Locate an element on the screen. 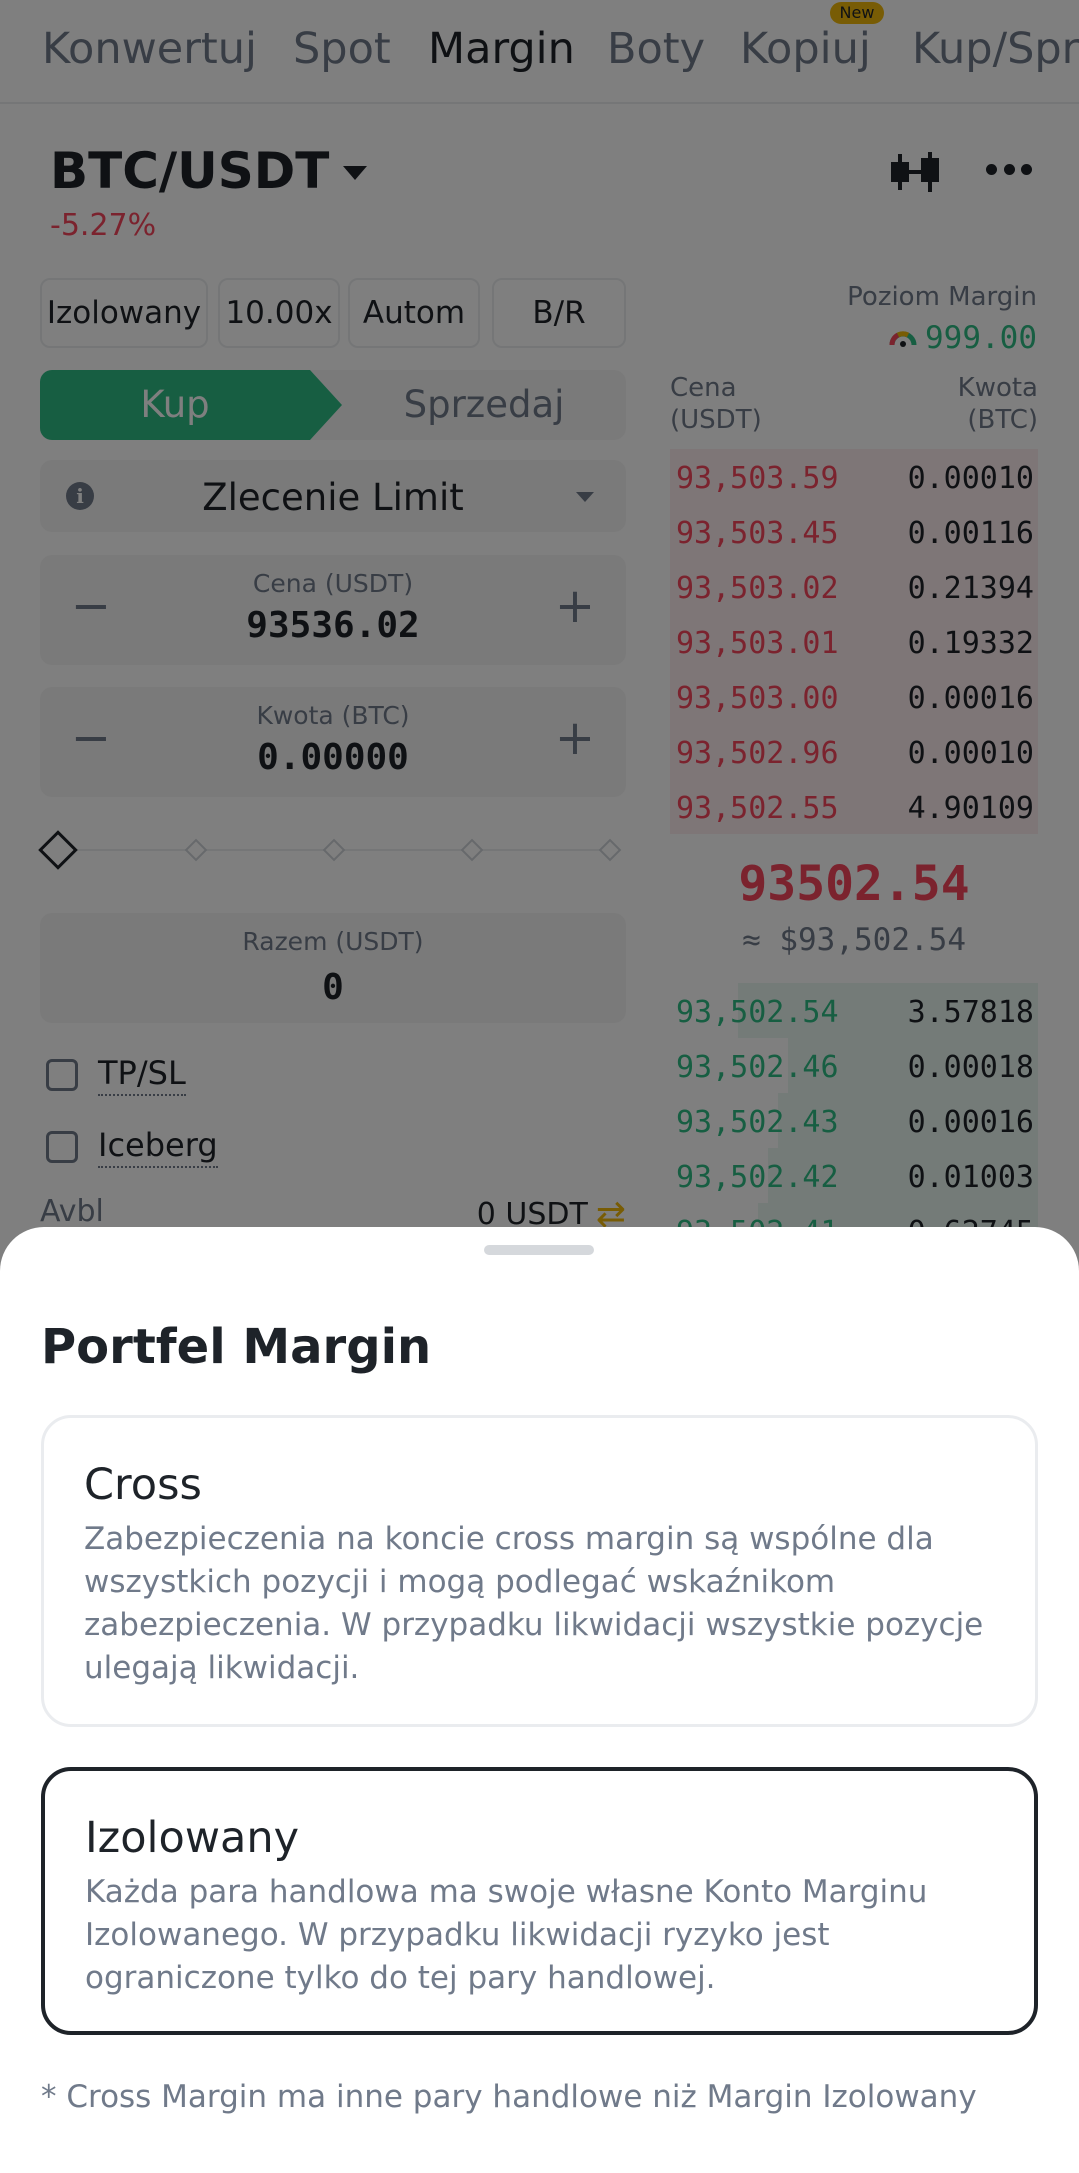 This screenshot has height=2173, width=1079. option-cross-title: Cross is located at coordinates (143, 1485).